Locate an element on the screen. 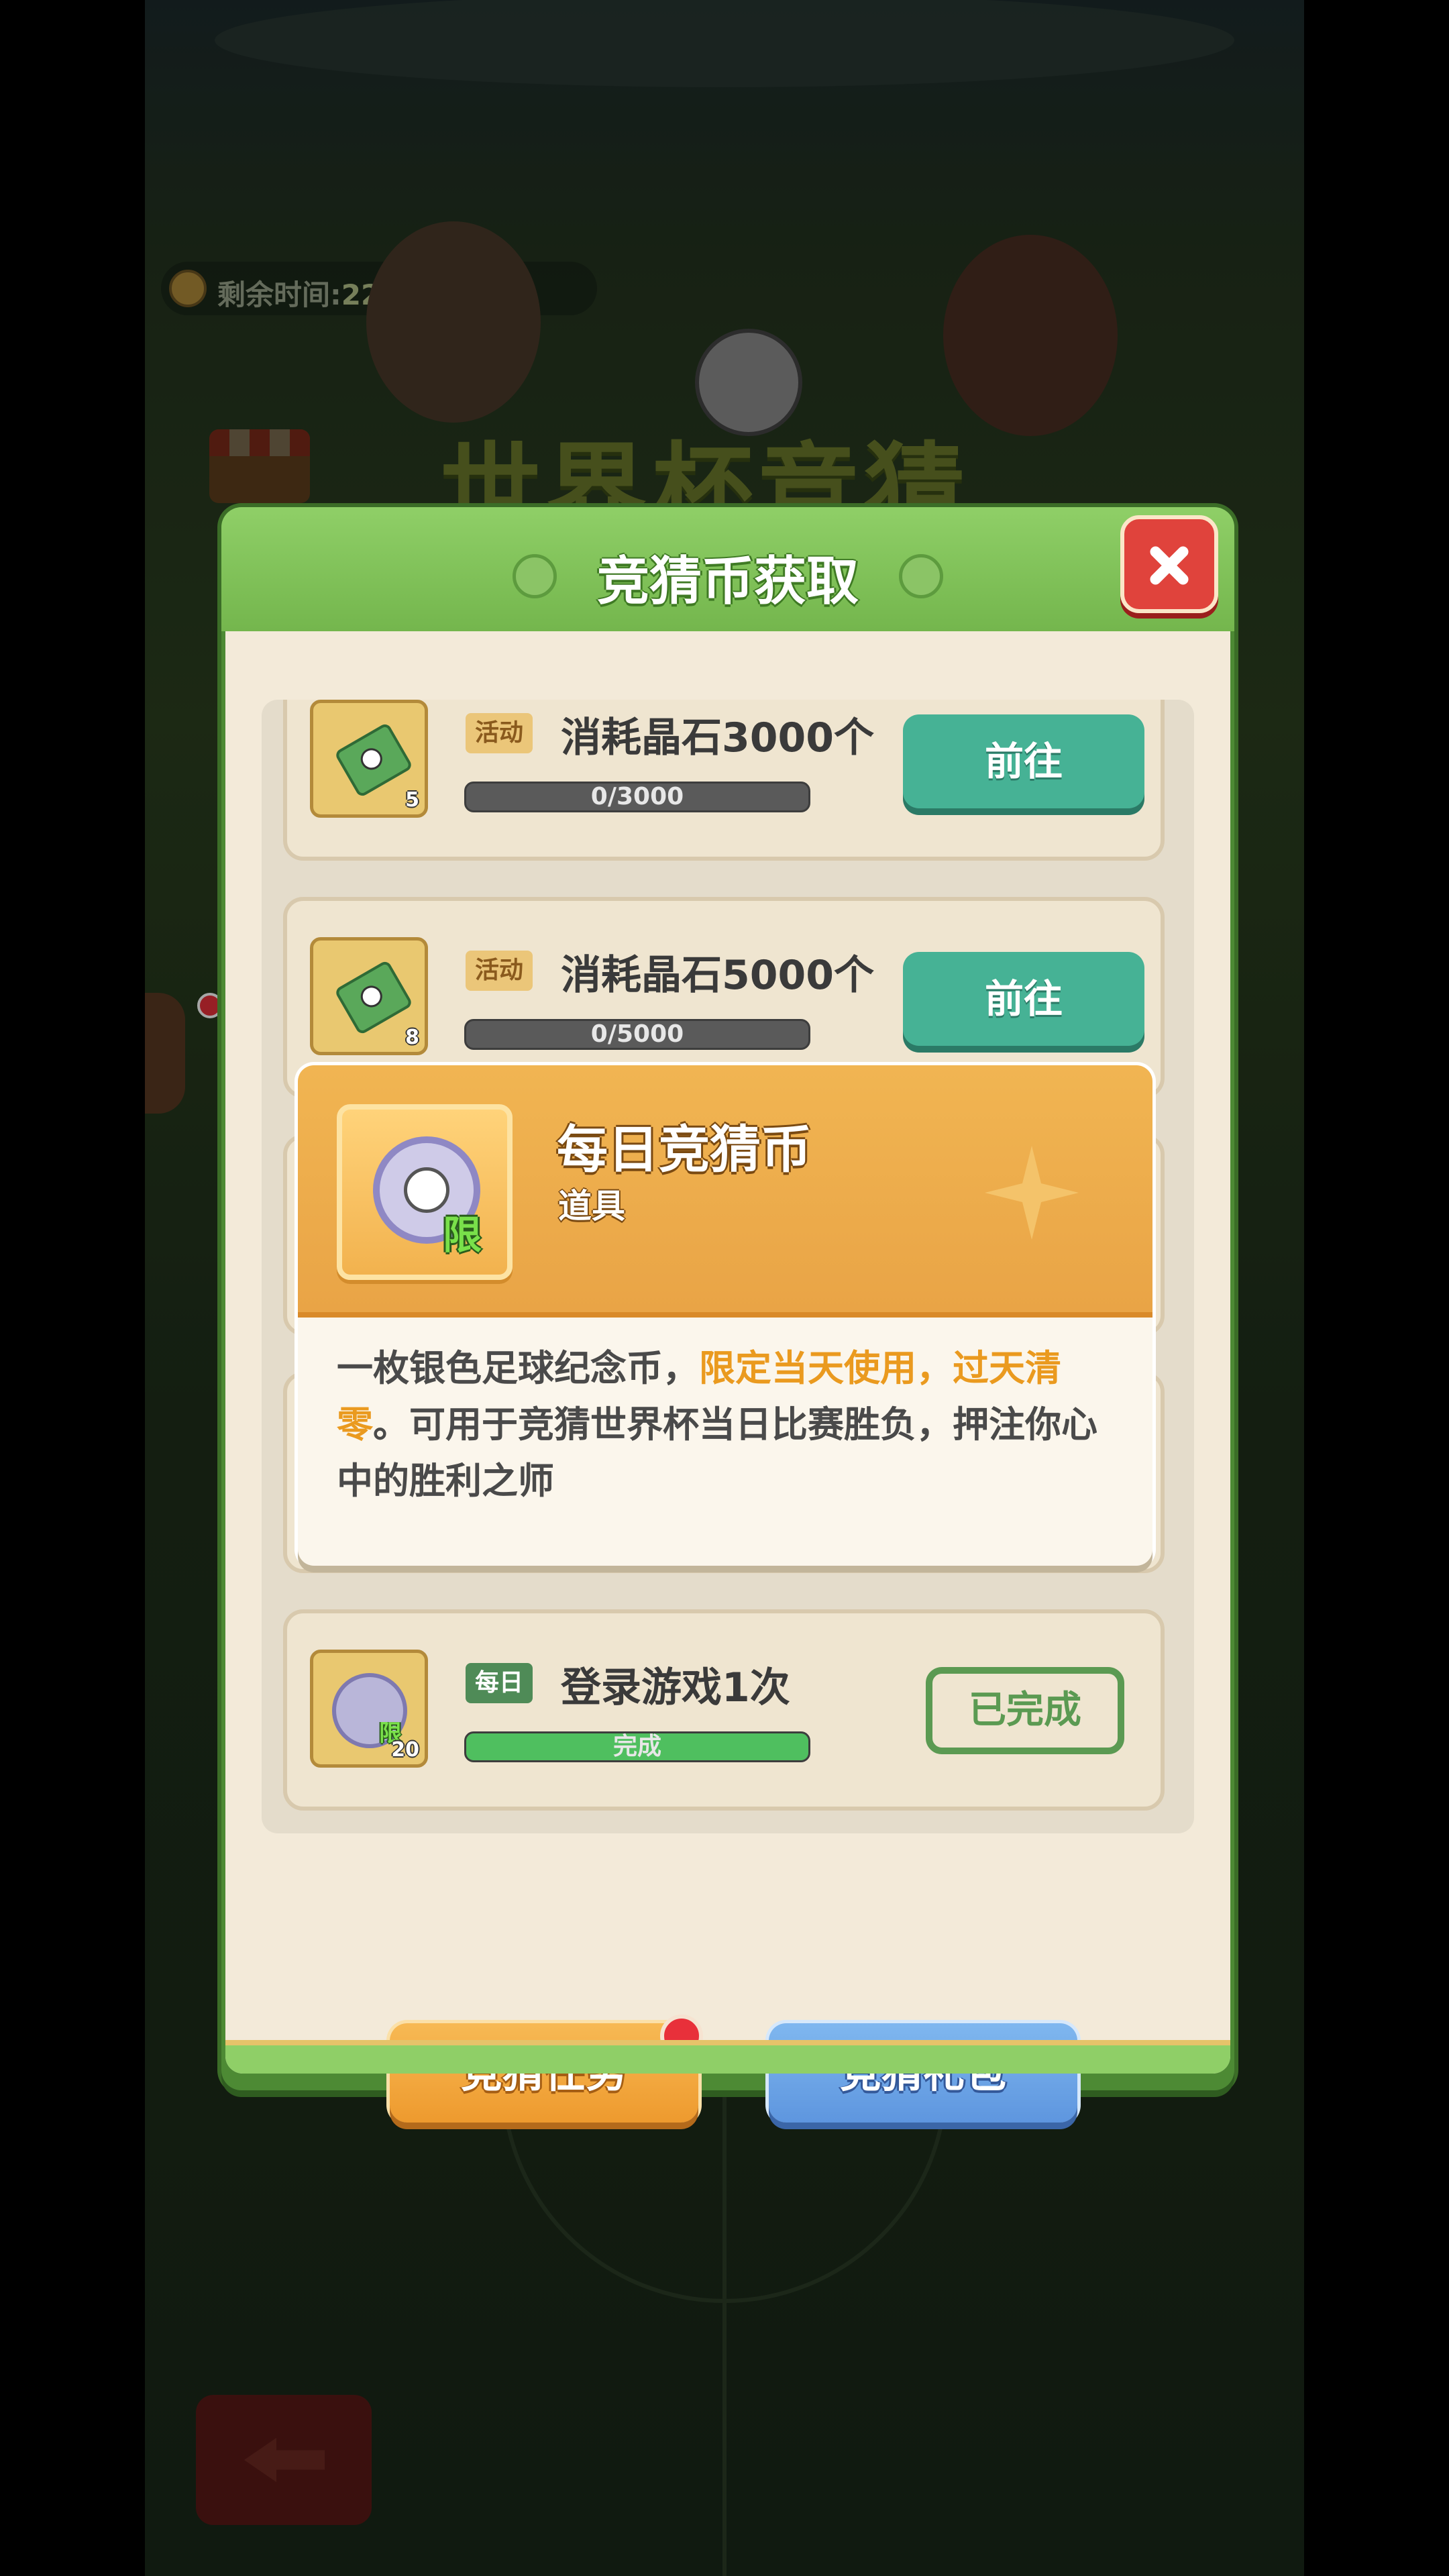  sparkle-icon is located at coordinates (1032, 1193).